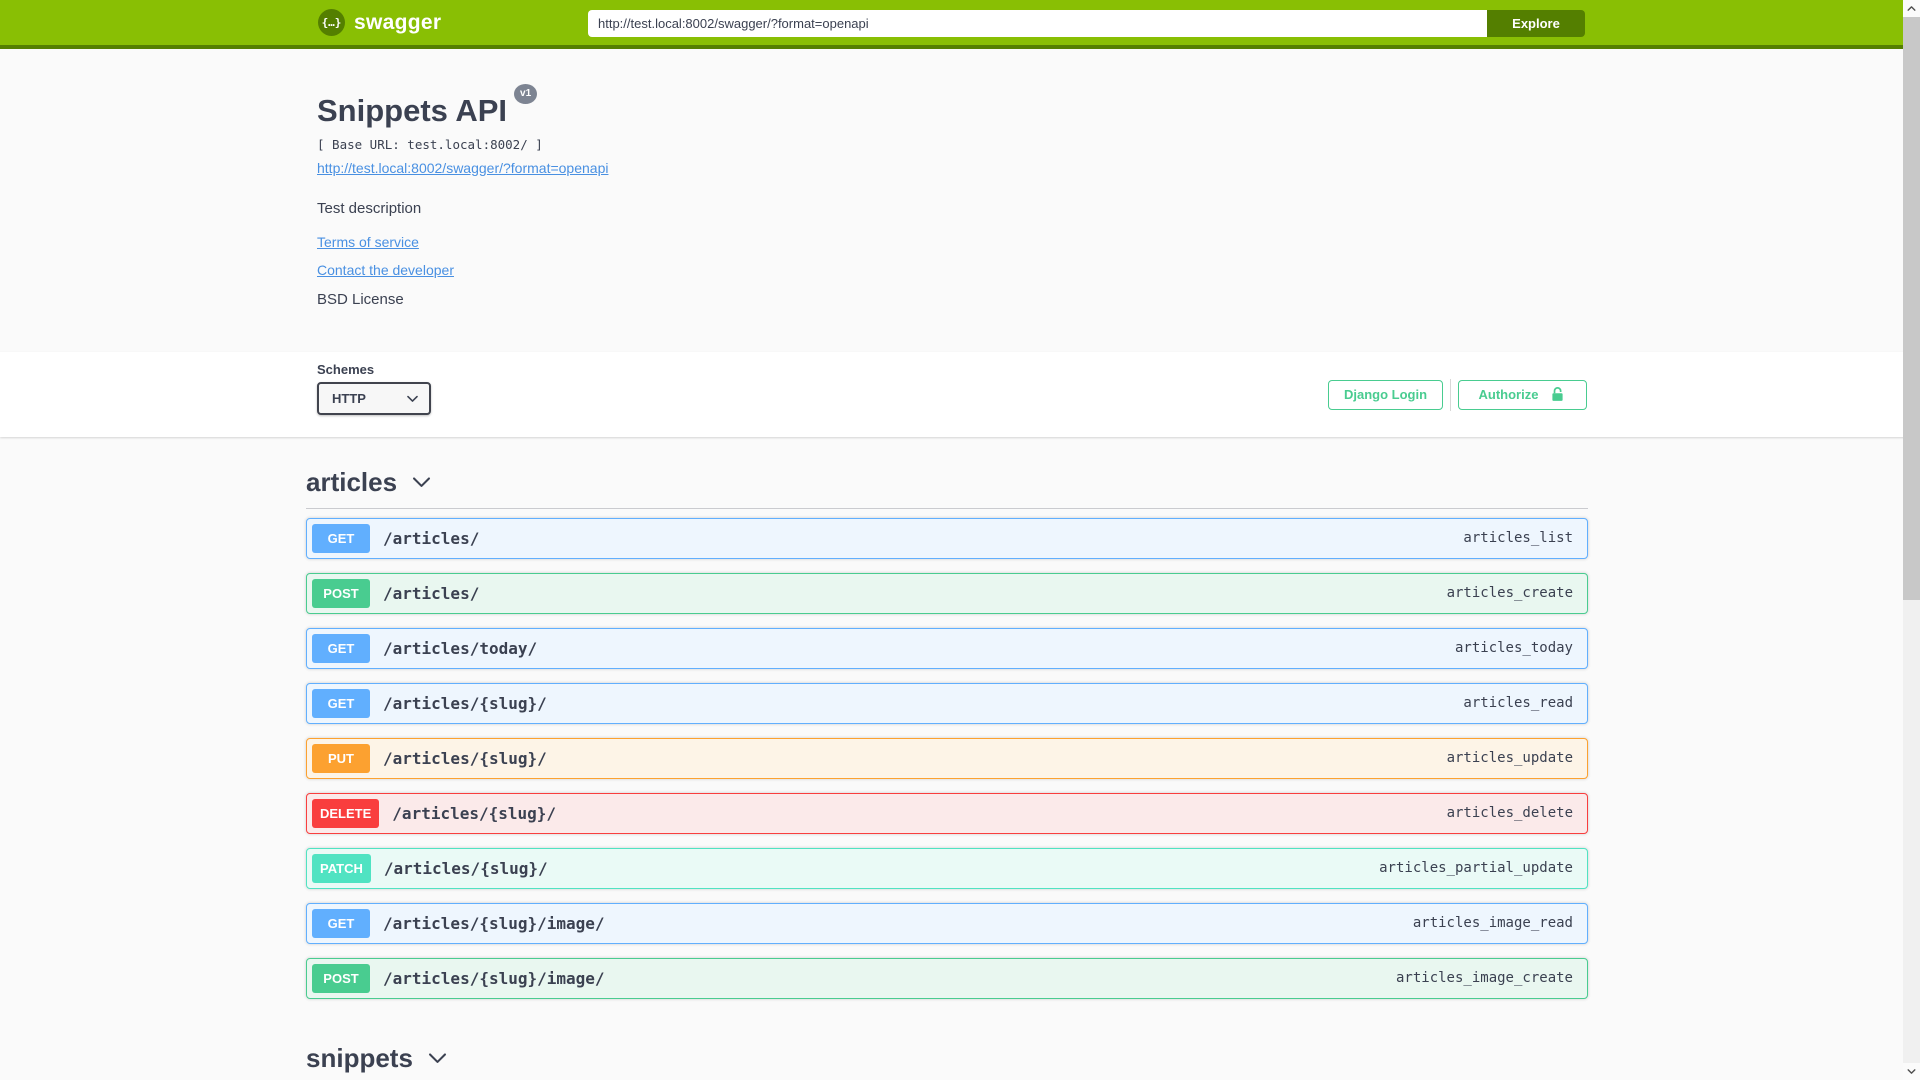  What do you see at coordinates (352, 481) in the screenshot?
I see `tag-title: articles` at bounding box center [352, 481].